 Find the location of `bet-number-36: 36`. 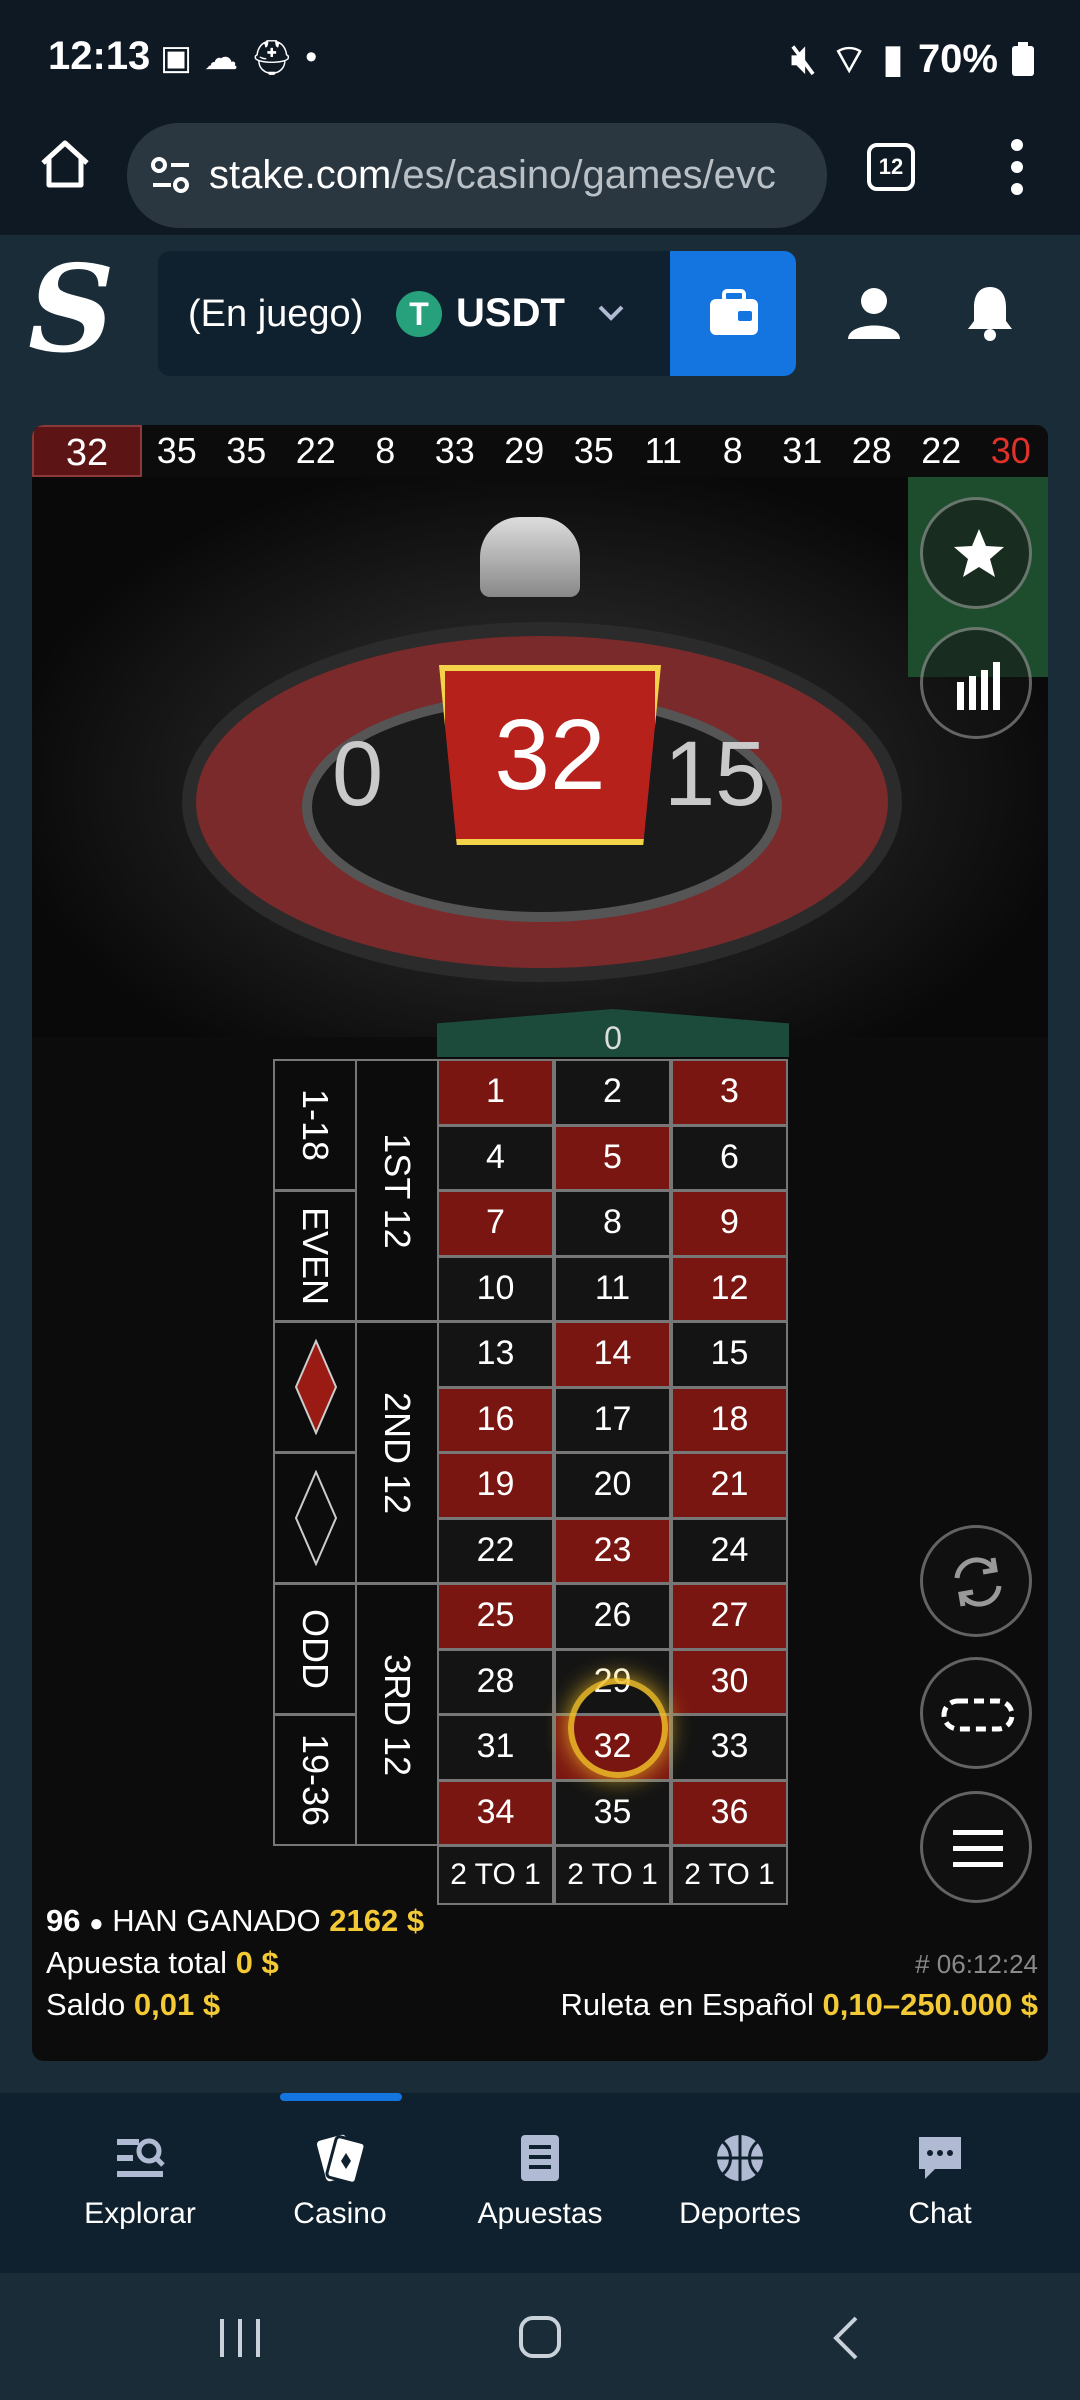

bet-number-36: 36 is located at coordinates (729, 1812).